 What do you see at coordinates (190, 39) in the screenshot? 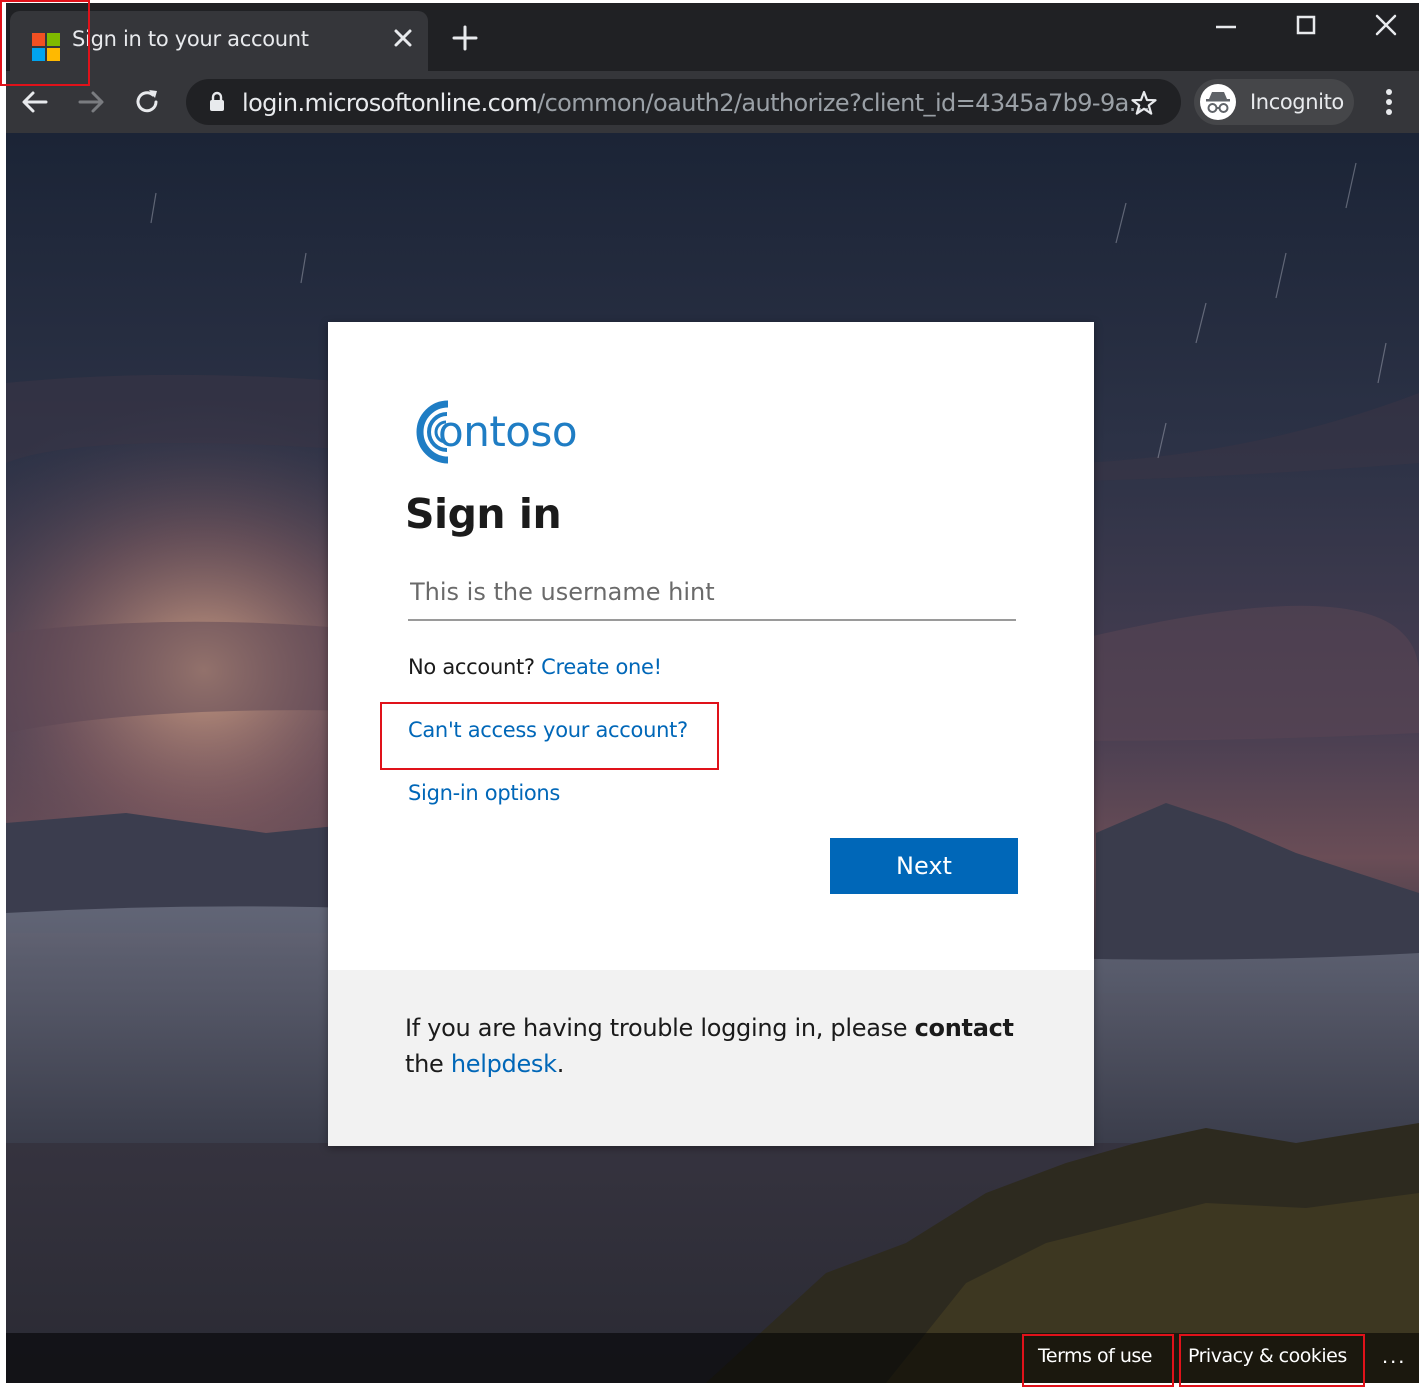
I see `tab-title: Sign in to your account` at bounding box center [190, 39].